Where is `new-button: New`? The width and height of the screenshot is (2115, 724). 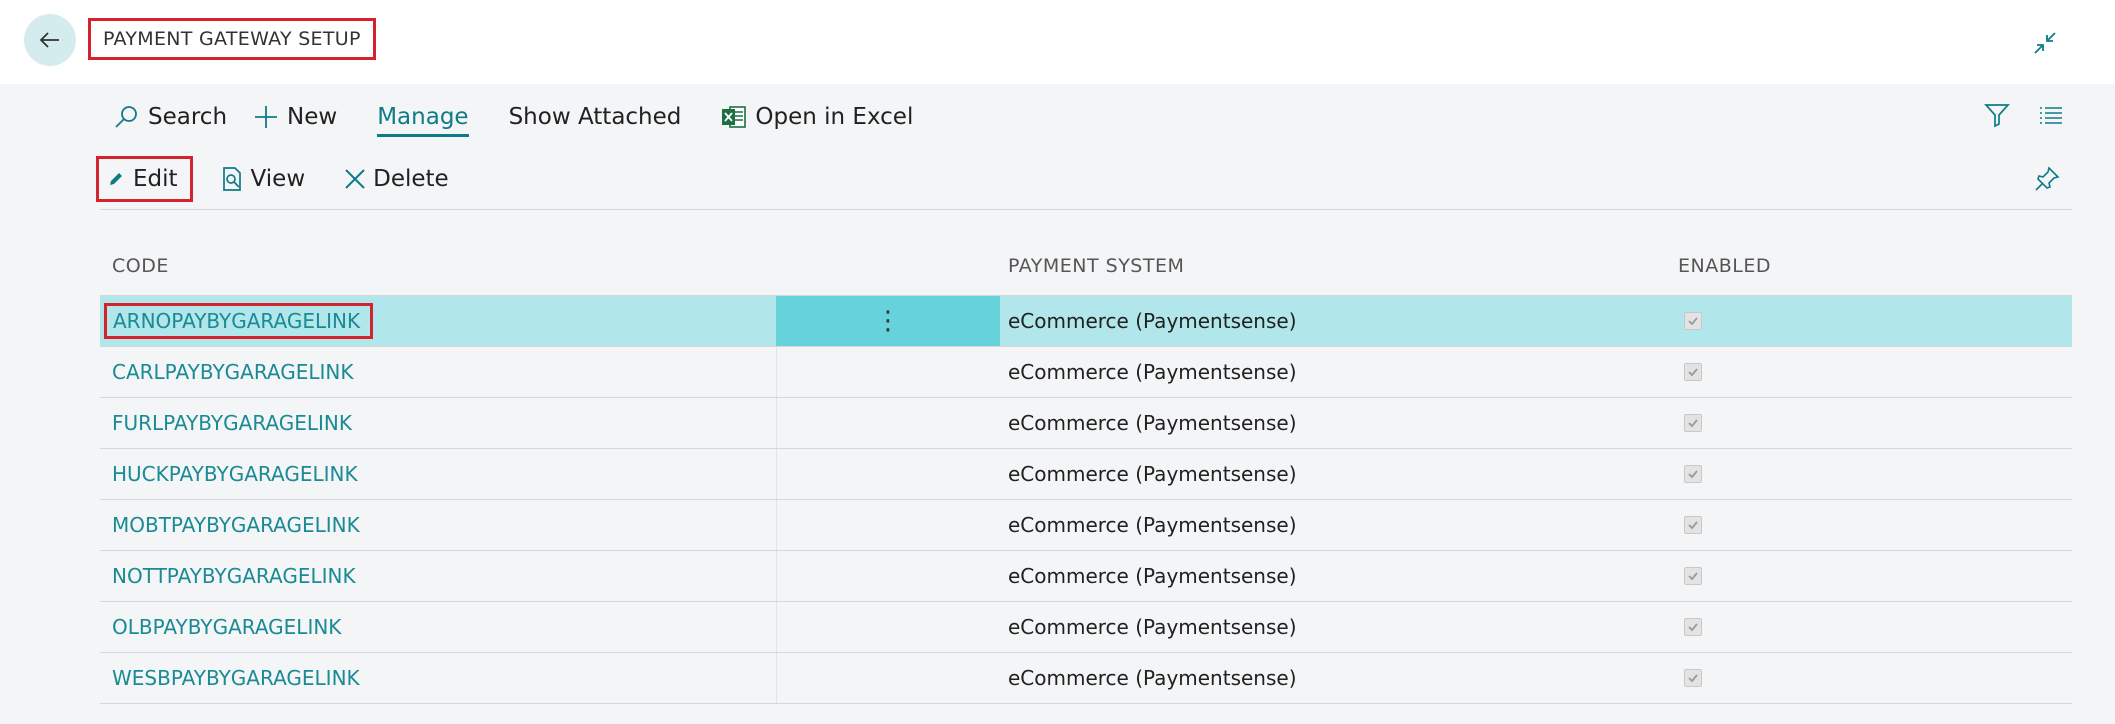 new-button: New is located at coordinates (295, 117).